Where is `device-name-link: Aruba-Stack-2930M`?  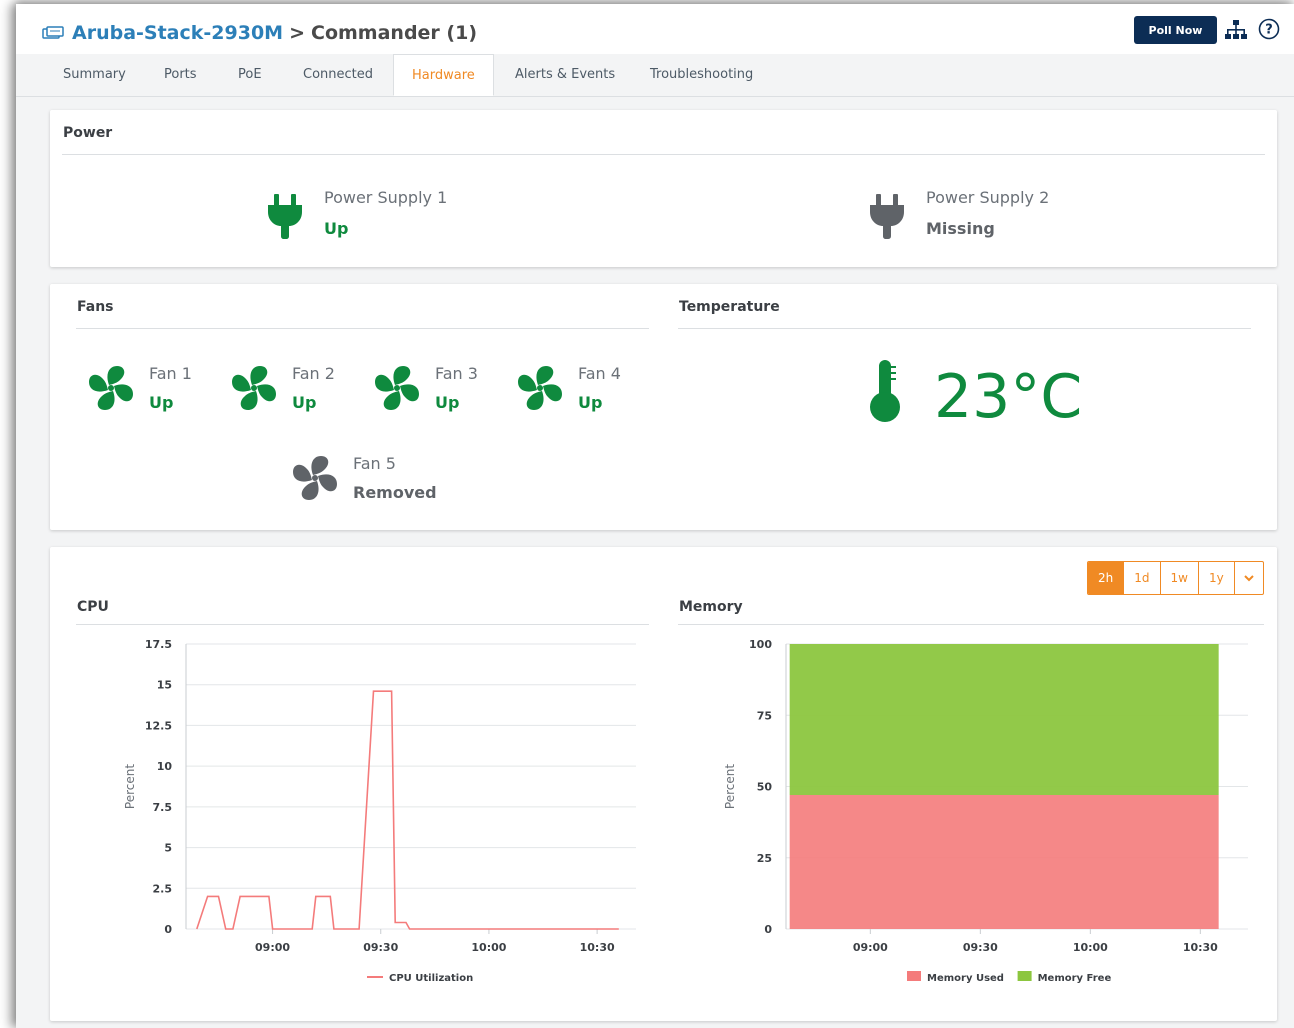 device-name-link: Aruba-Stack-2930M is located at coordinates (177, 33).